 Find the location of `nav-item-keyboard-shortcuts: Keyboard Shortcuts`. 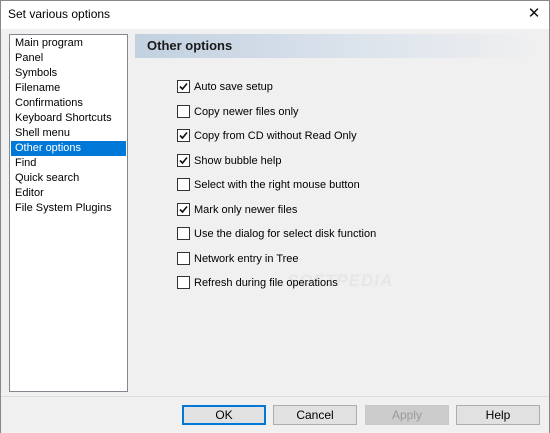

nav-item-keyboard-shortcuts: Keyboard Shortcuts is located at coordinates (68, 118).